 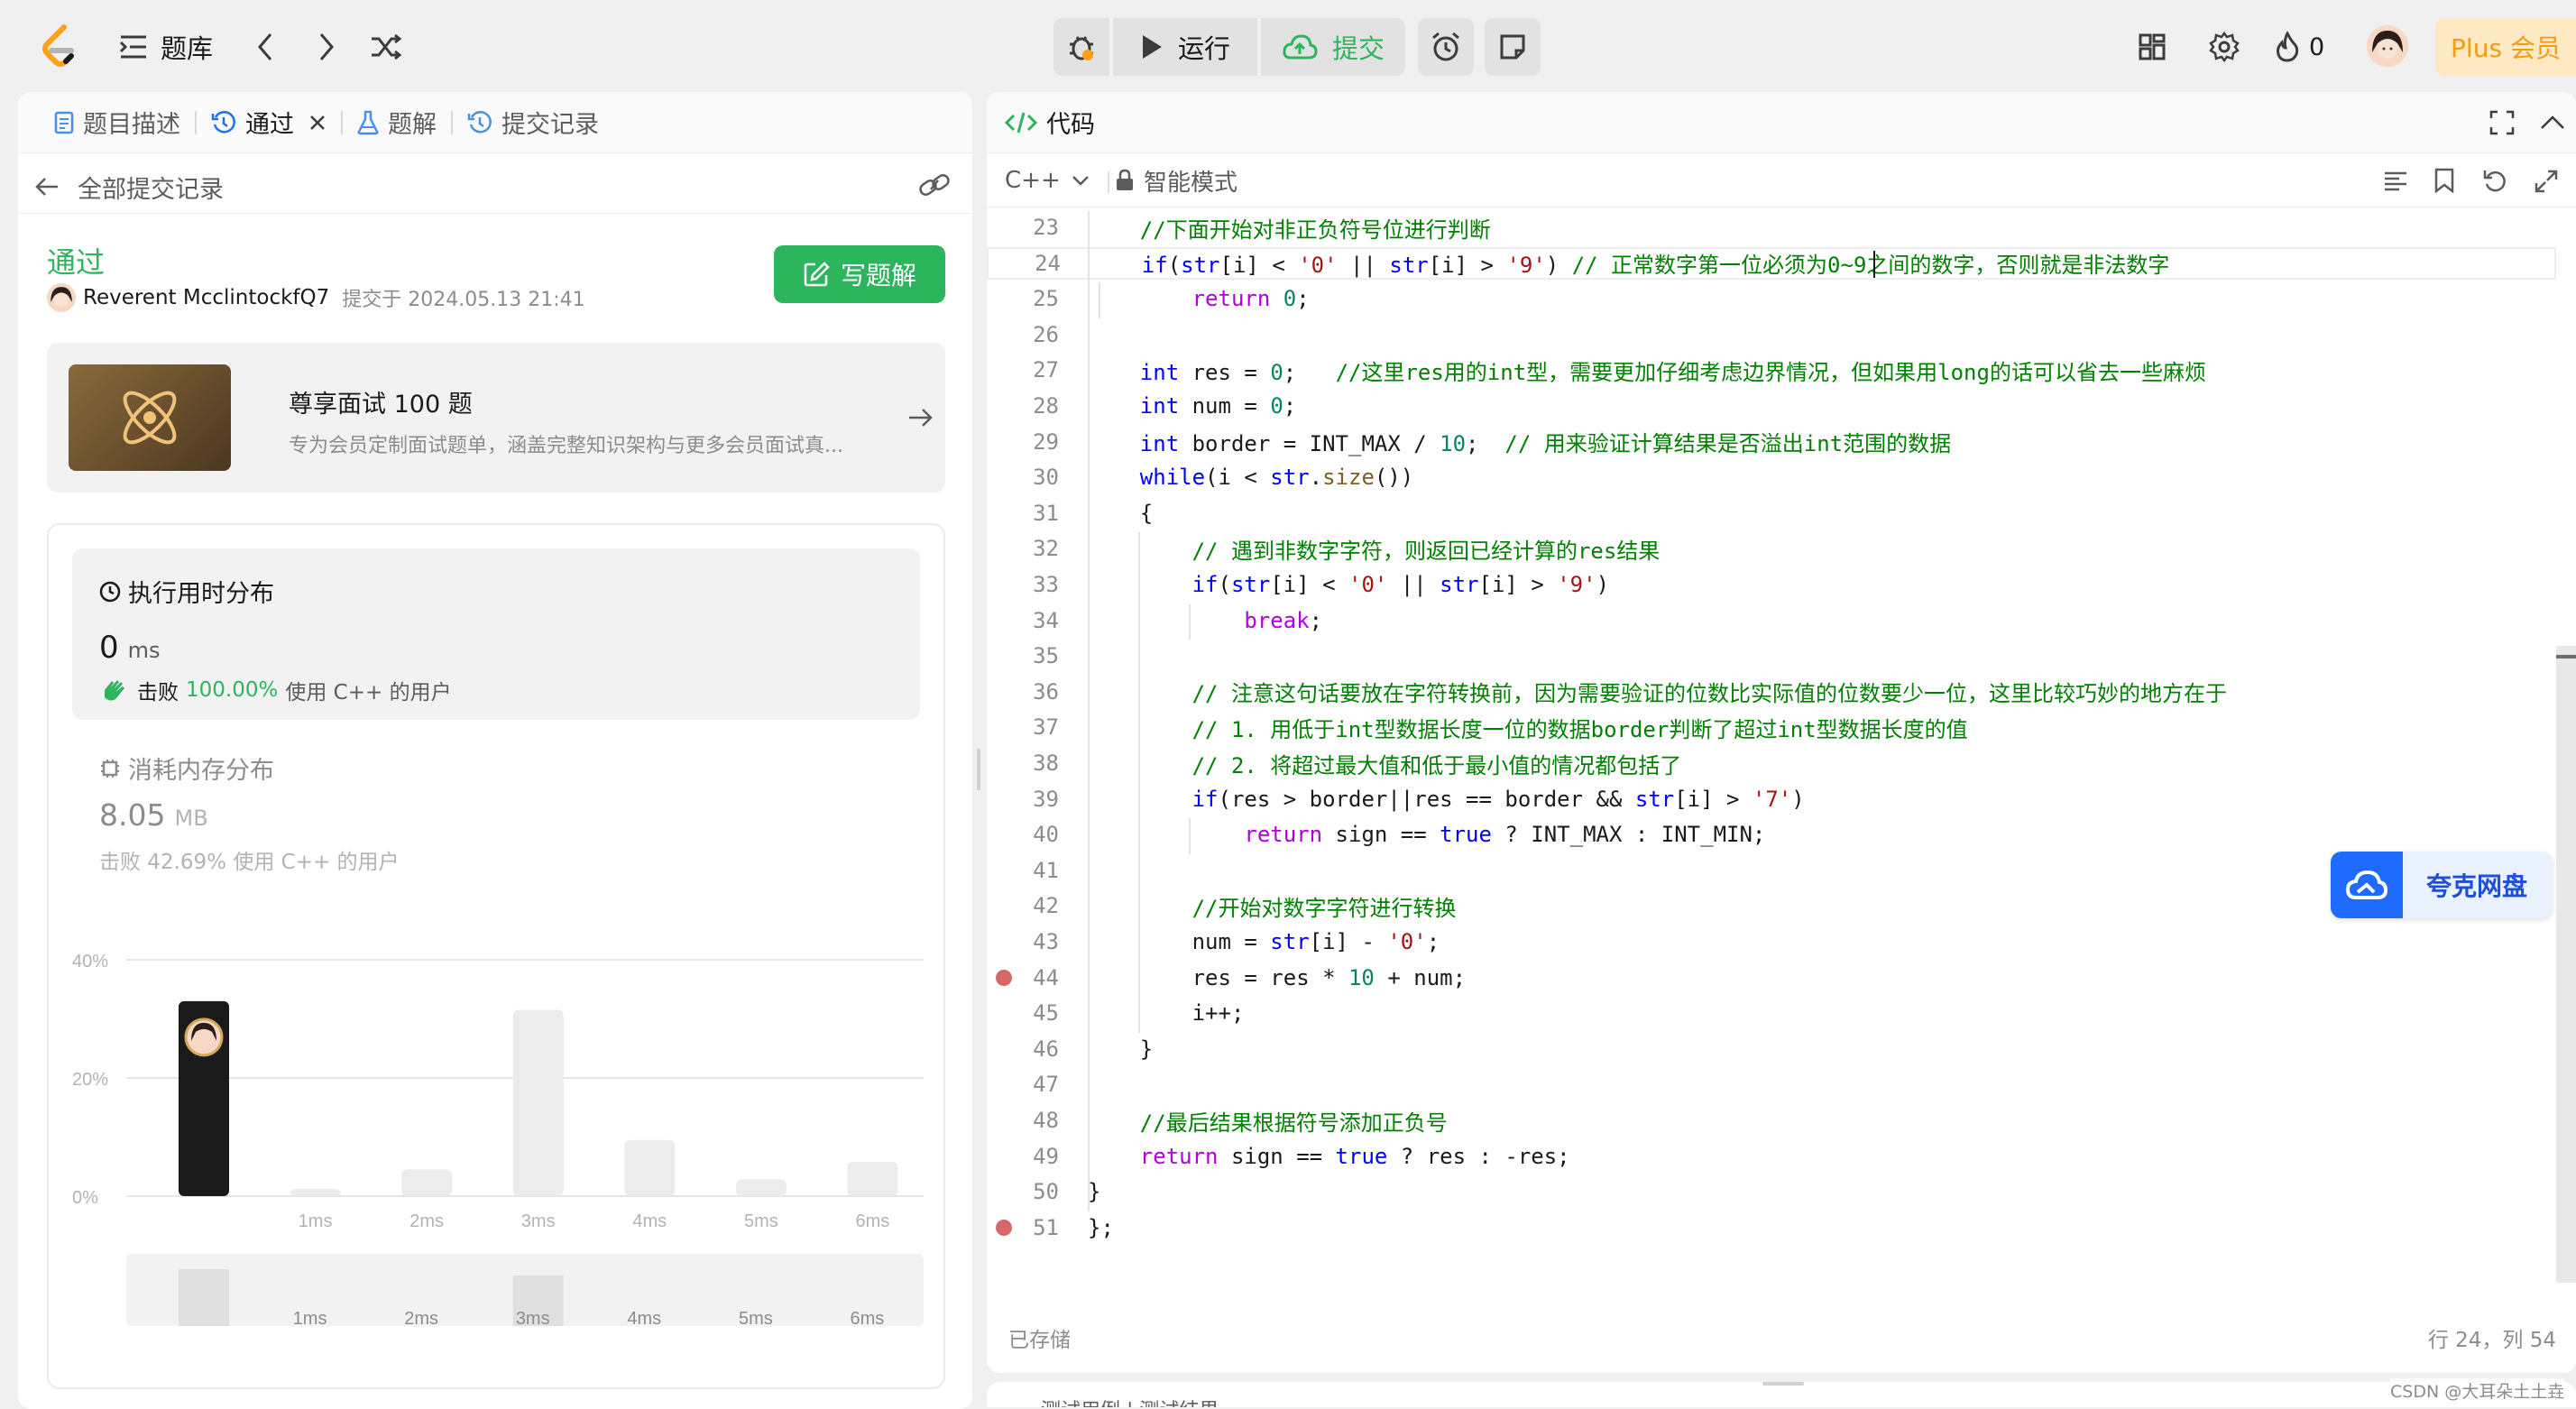 What do you see at coordinates (1139, 782) in the screenshot?
I see `indent-guide` at bounding box center [1139, 782].